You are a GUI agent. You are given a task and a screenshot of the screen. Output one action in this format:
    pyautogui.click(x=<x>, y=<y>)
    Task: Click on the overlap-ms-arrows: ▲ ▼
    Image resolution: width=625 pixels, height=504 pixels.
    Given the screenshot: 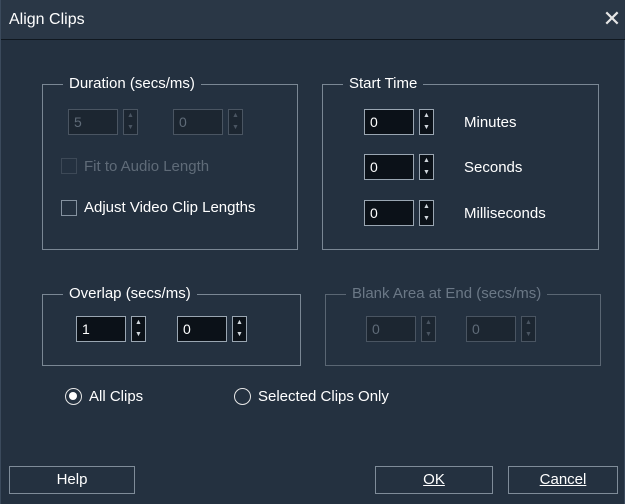 What is the action you would take?
    pyautogui.click(x=239, y=329)
    